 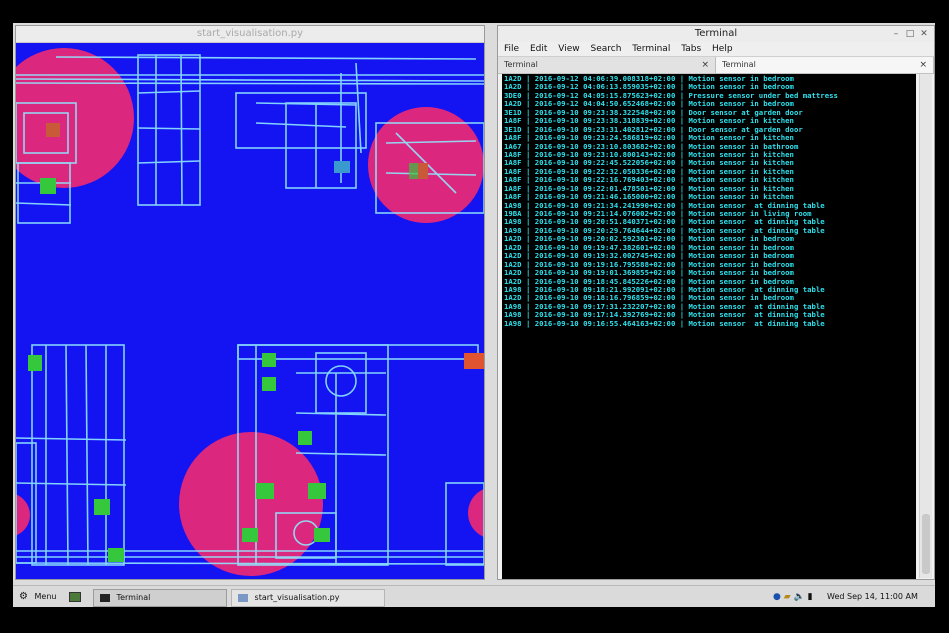 I want to click on menu-search: Search, so click(x=605, y=49).